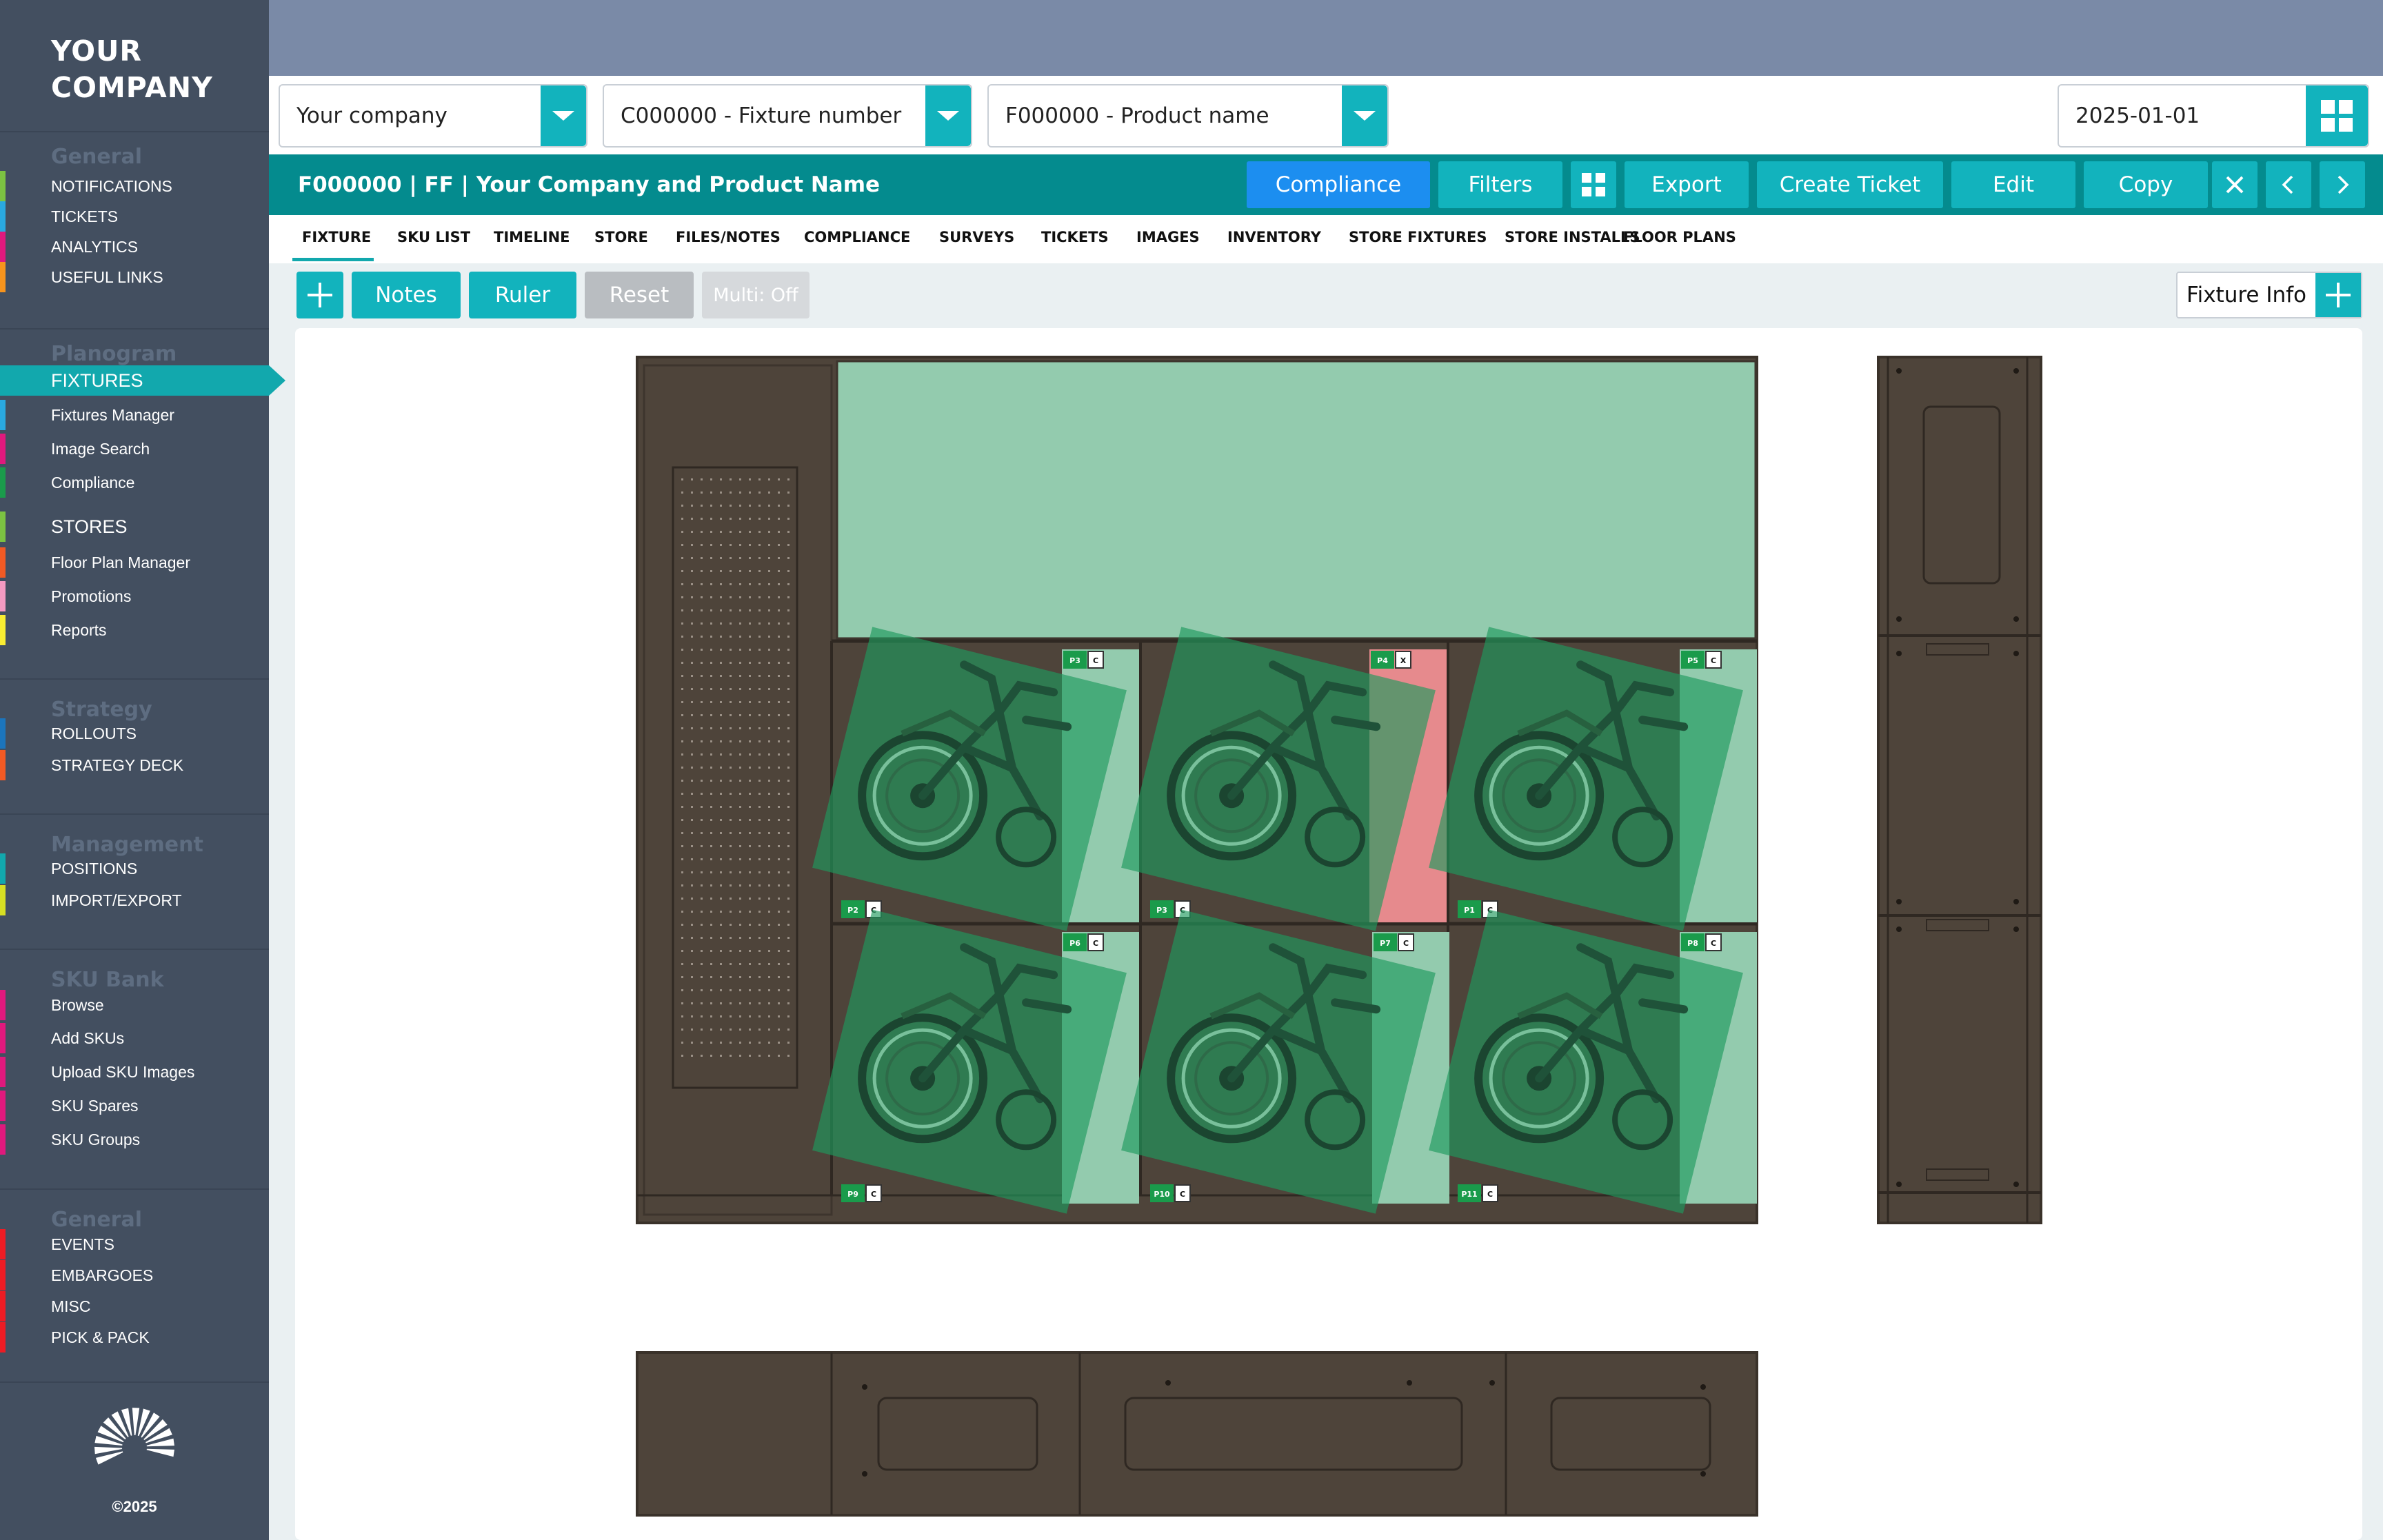 The height and width of the screenshot is (1540, 2383). What do you see at coordinates (1703, 1474) in the screenshot?
I see `top-bolt` at bounding box center [1703, 1474].